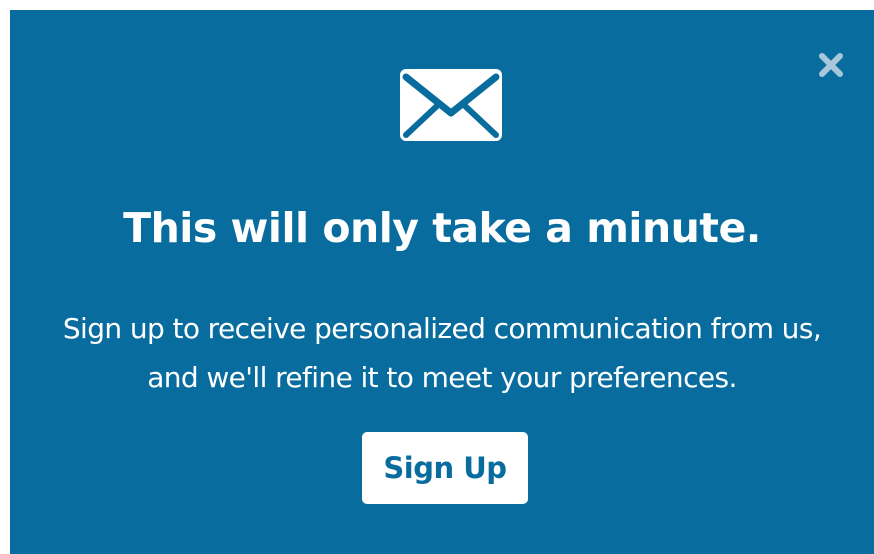  Describe the element at coordinates (442, 228) in the screenshot. I see `modal-title: This will only take a minute.` at that location.